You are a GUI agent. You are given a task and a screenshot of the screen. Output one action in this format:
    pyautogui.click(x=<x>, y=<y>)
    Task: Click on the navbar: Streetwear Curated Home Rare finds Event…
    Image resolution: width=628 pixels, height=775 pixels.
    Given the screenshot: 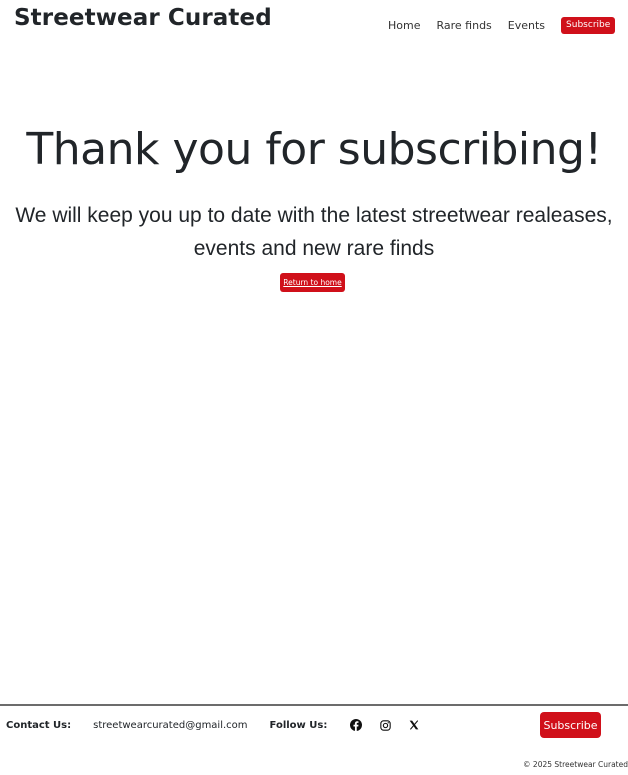 What is the action you would take?
    pyautogui.click(x=314, y=26)
    